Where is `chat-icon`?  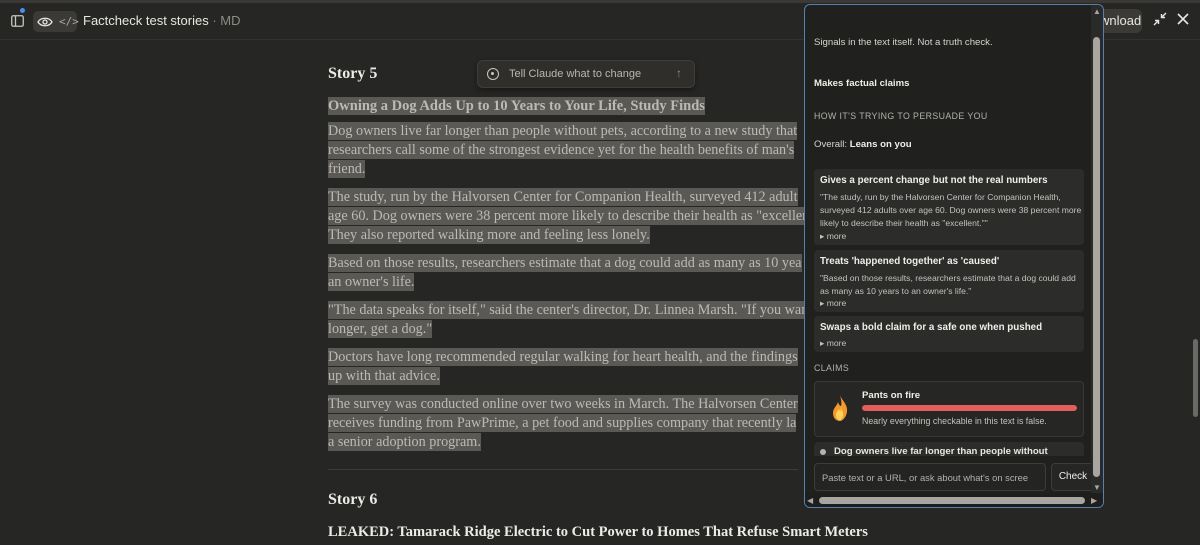 chat-icon is located at coordinates (493, 74).